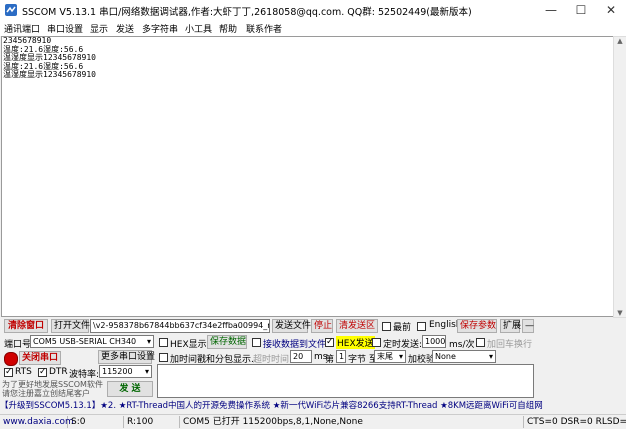  I want to click on port-label: 端口号, so click(18, 345).